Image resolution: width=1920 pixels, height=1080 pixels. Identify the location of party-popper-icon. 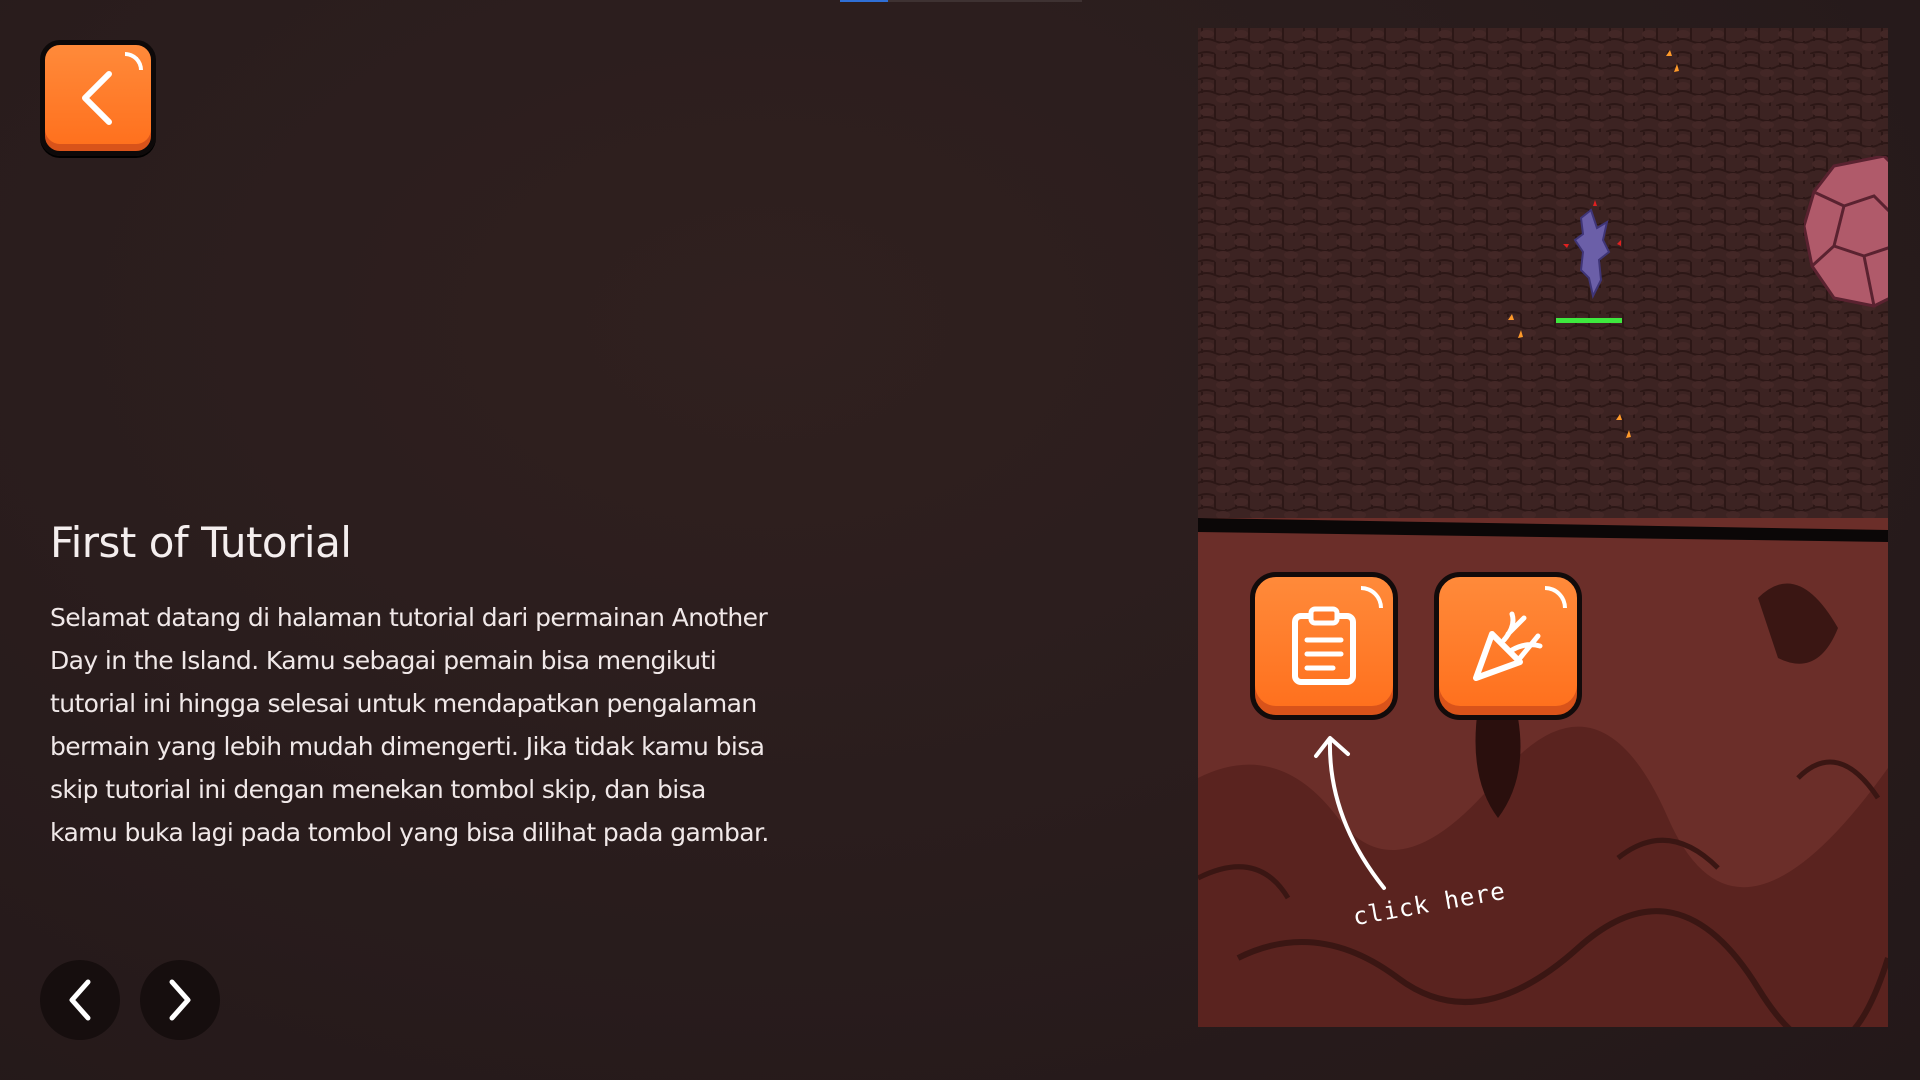
(1508, 646).